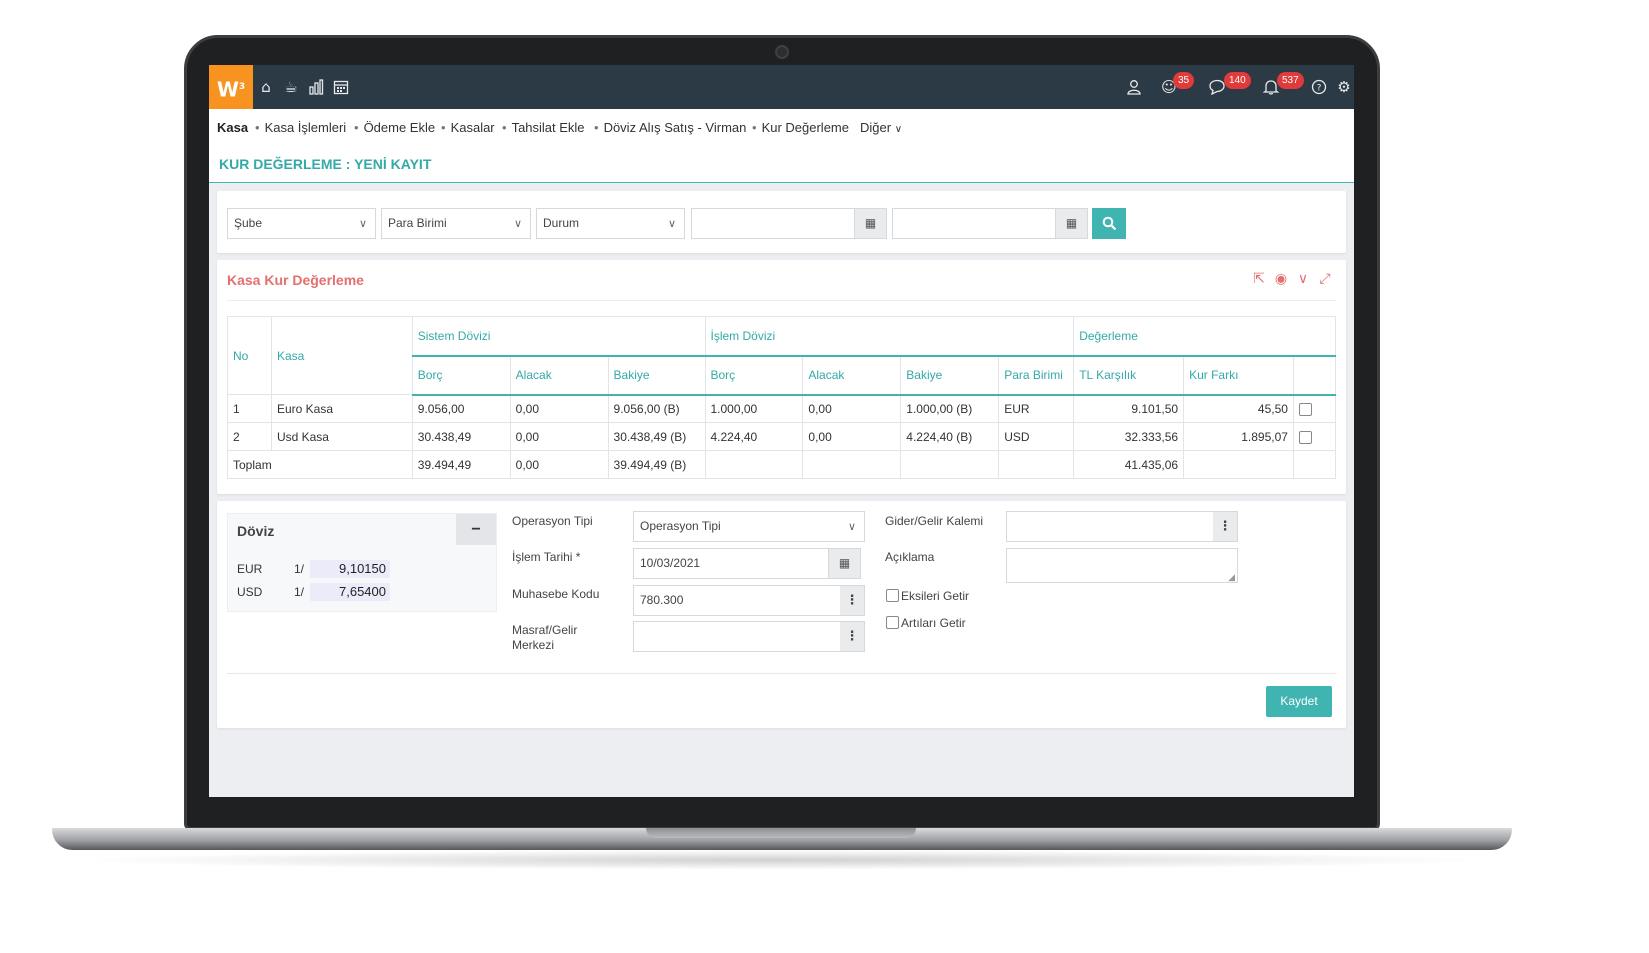 The height and width of the screenshot is (953, 1649). I want to click on rate-row-usd: USD 1/ 7,65400, so click(362, 592).